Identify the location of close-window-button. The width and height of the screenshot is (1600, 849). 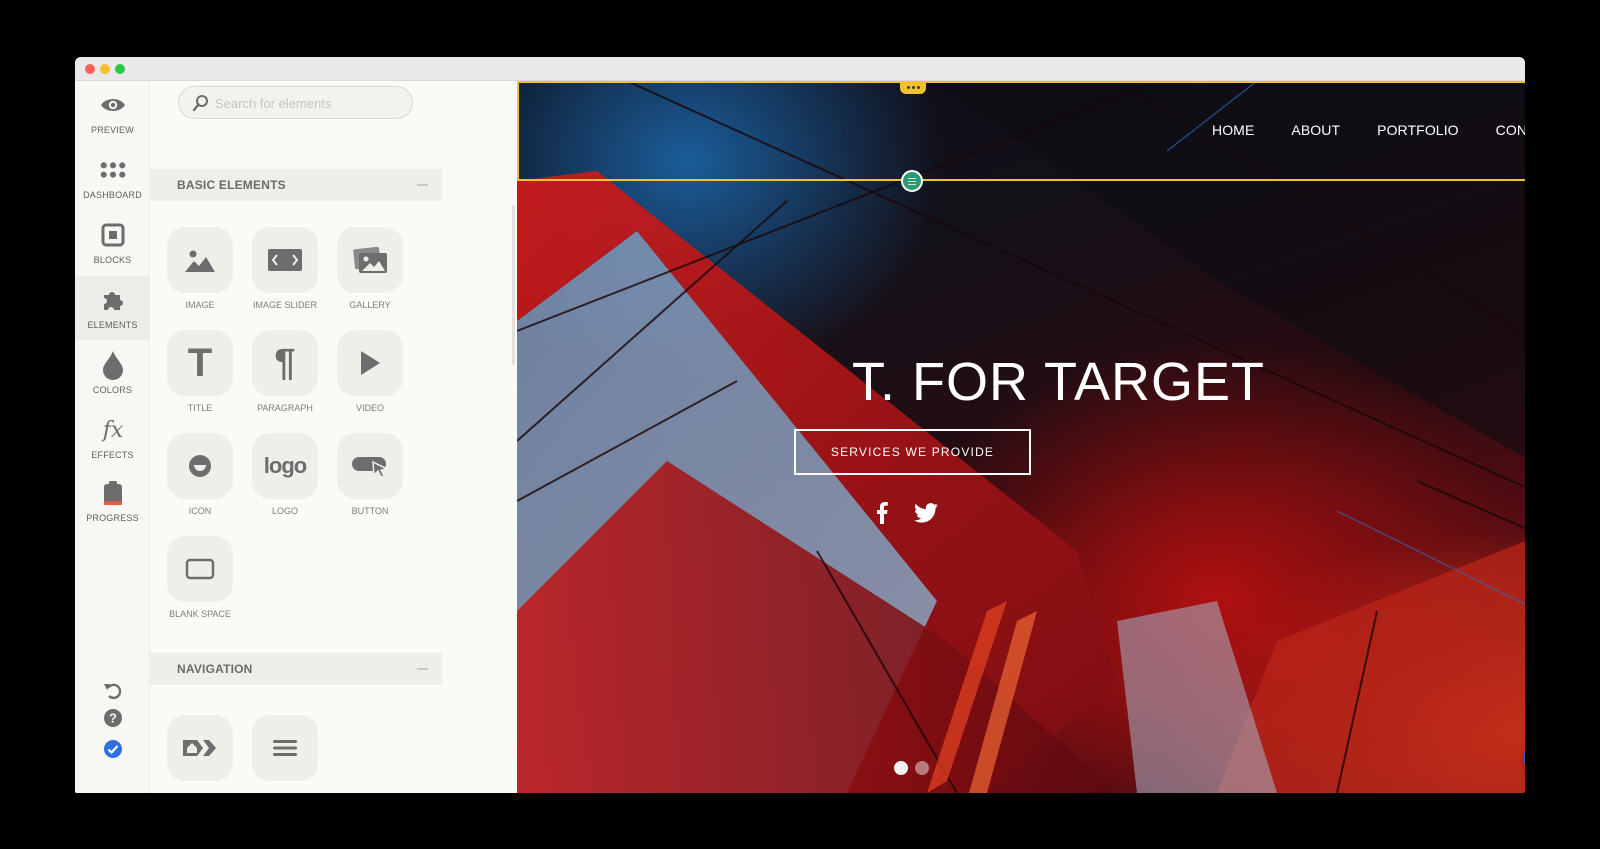
(90, 69).